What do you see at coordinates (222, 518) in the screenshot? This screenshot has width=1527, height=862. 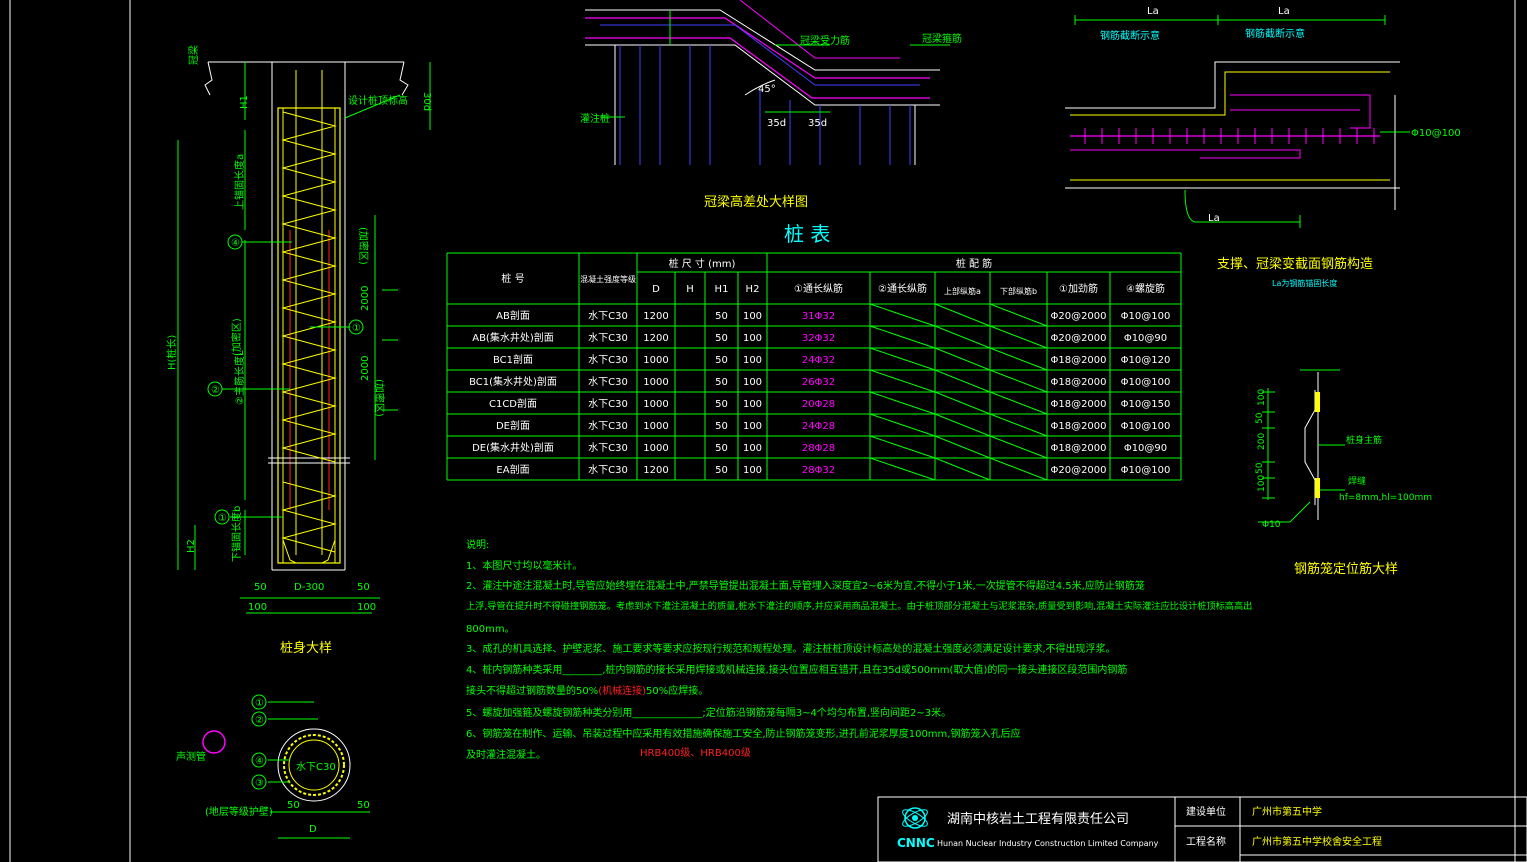 I see `tag-1b: ①` at bounding box center [222, 518].